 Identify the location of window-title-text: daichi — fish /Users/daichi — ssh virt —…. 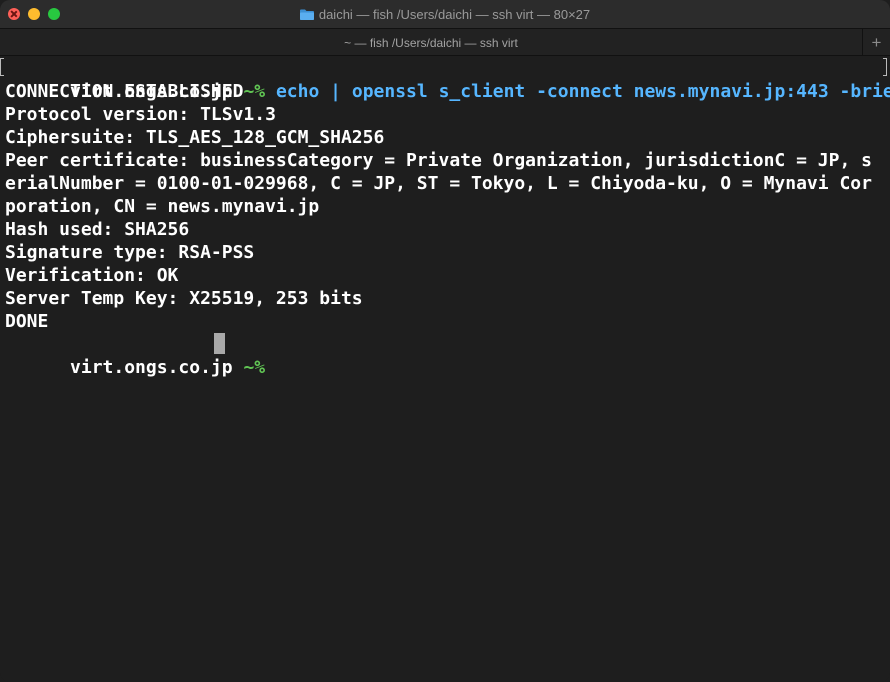
(454, 14).